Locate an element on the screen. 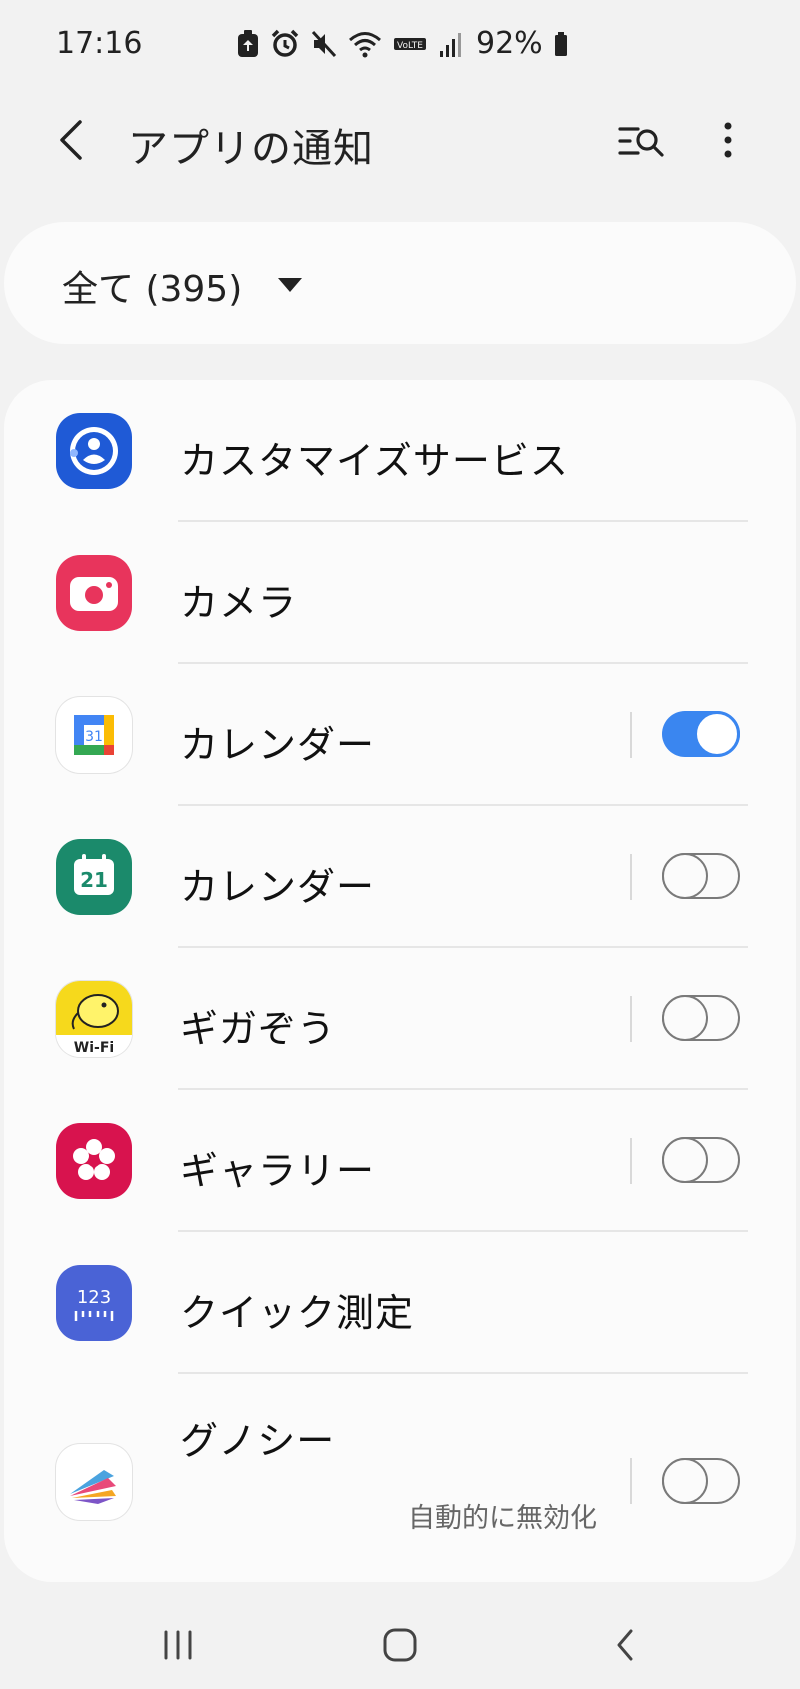  dropdown-arrow-icon is located at coordinates (290, 287).